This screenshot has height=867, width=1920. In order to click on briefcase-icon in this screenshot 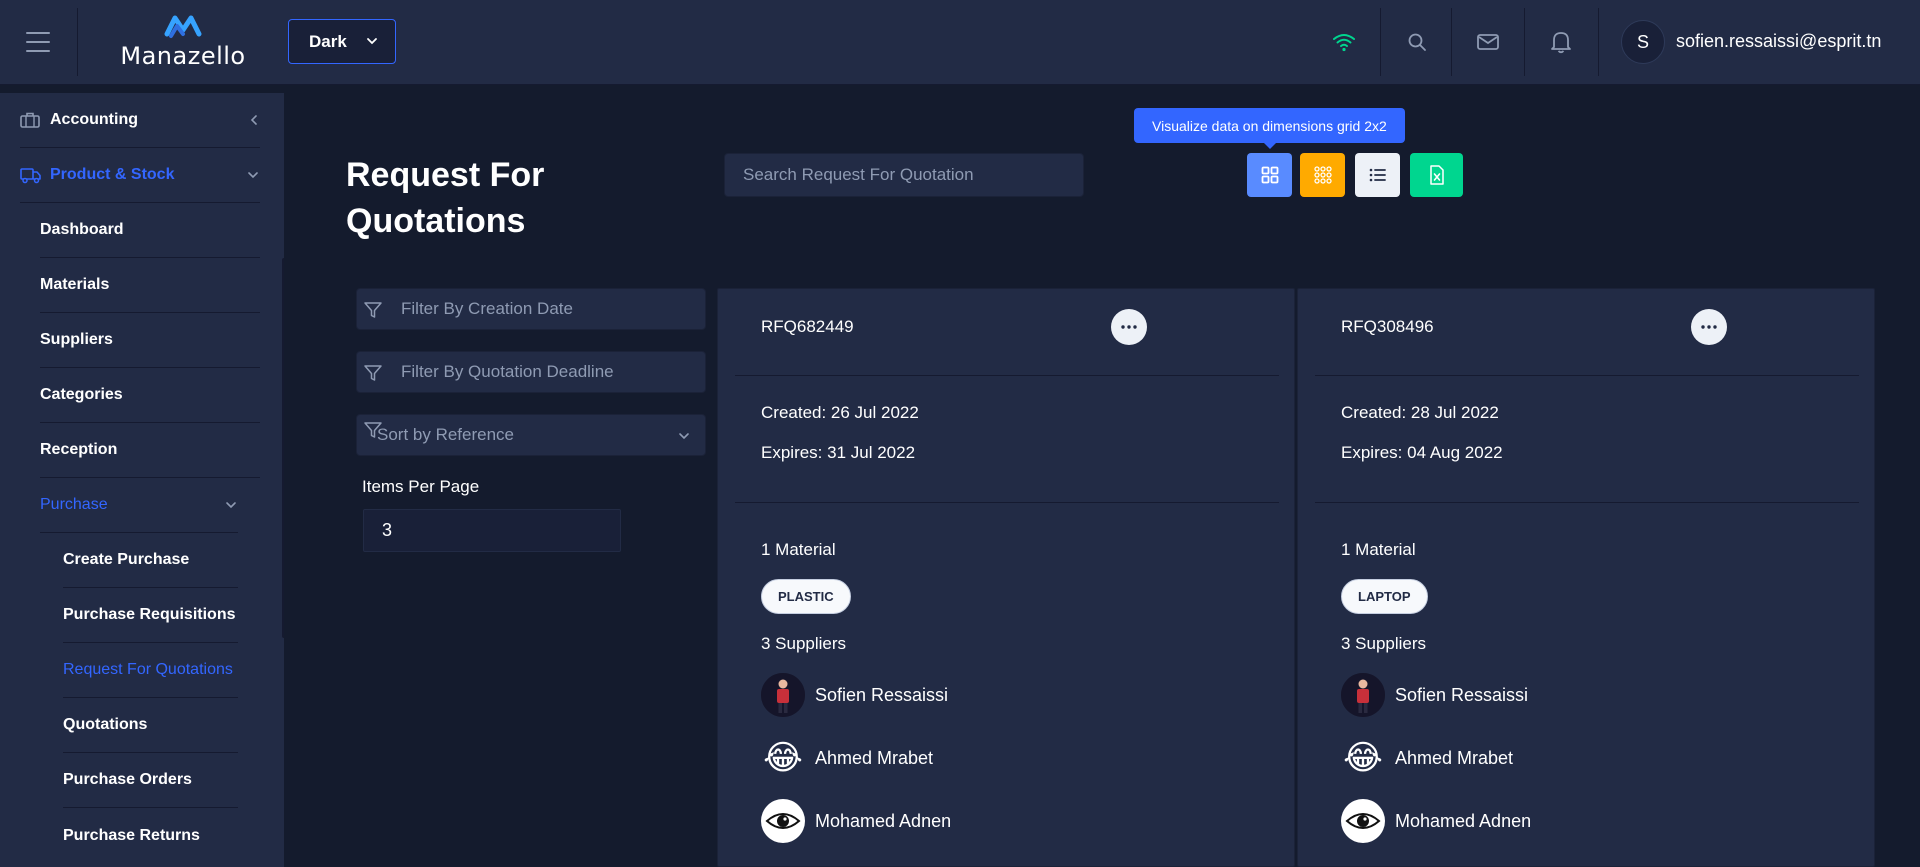, I will do `click(31, 120)`.